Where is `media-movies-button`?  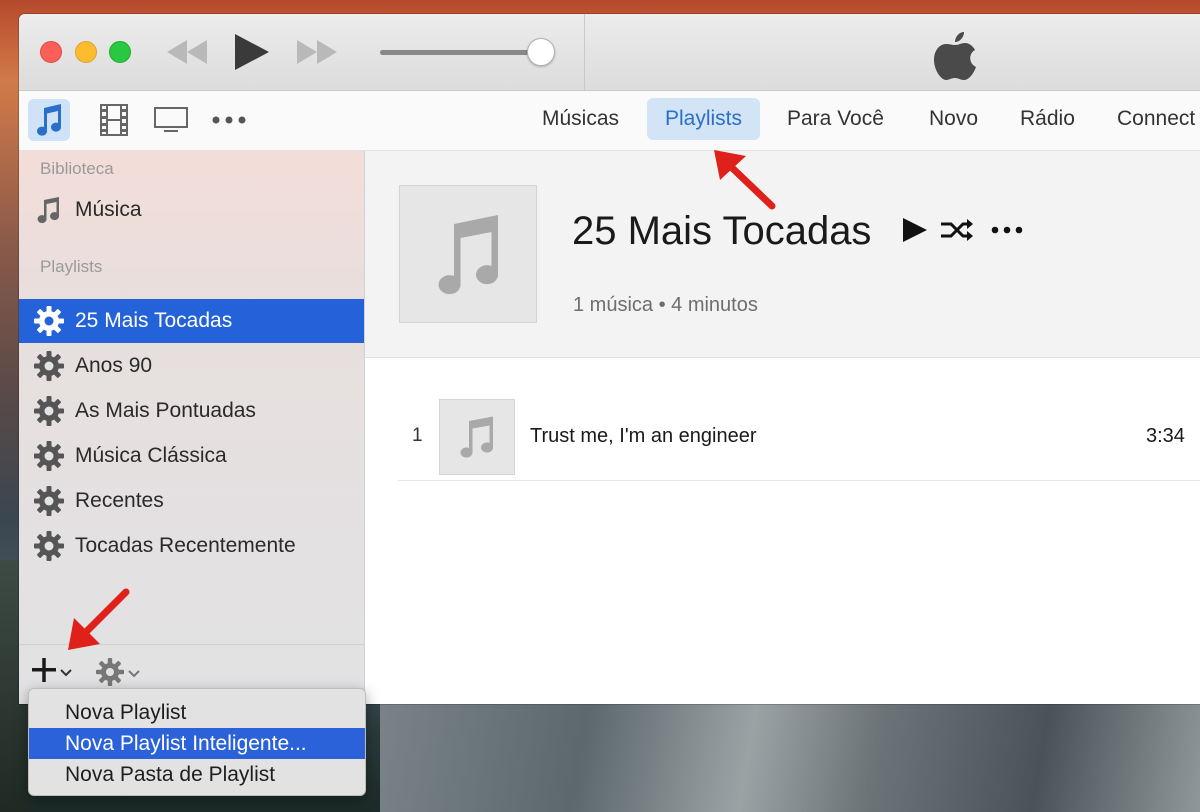 media-movies-button is located at coordinates (114, 120).